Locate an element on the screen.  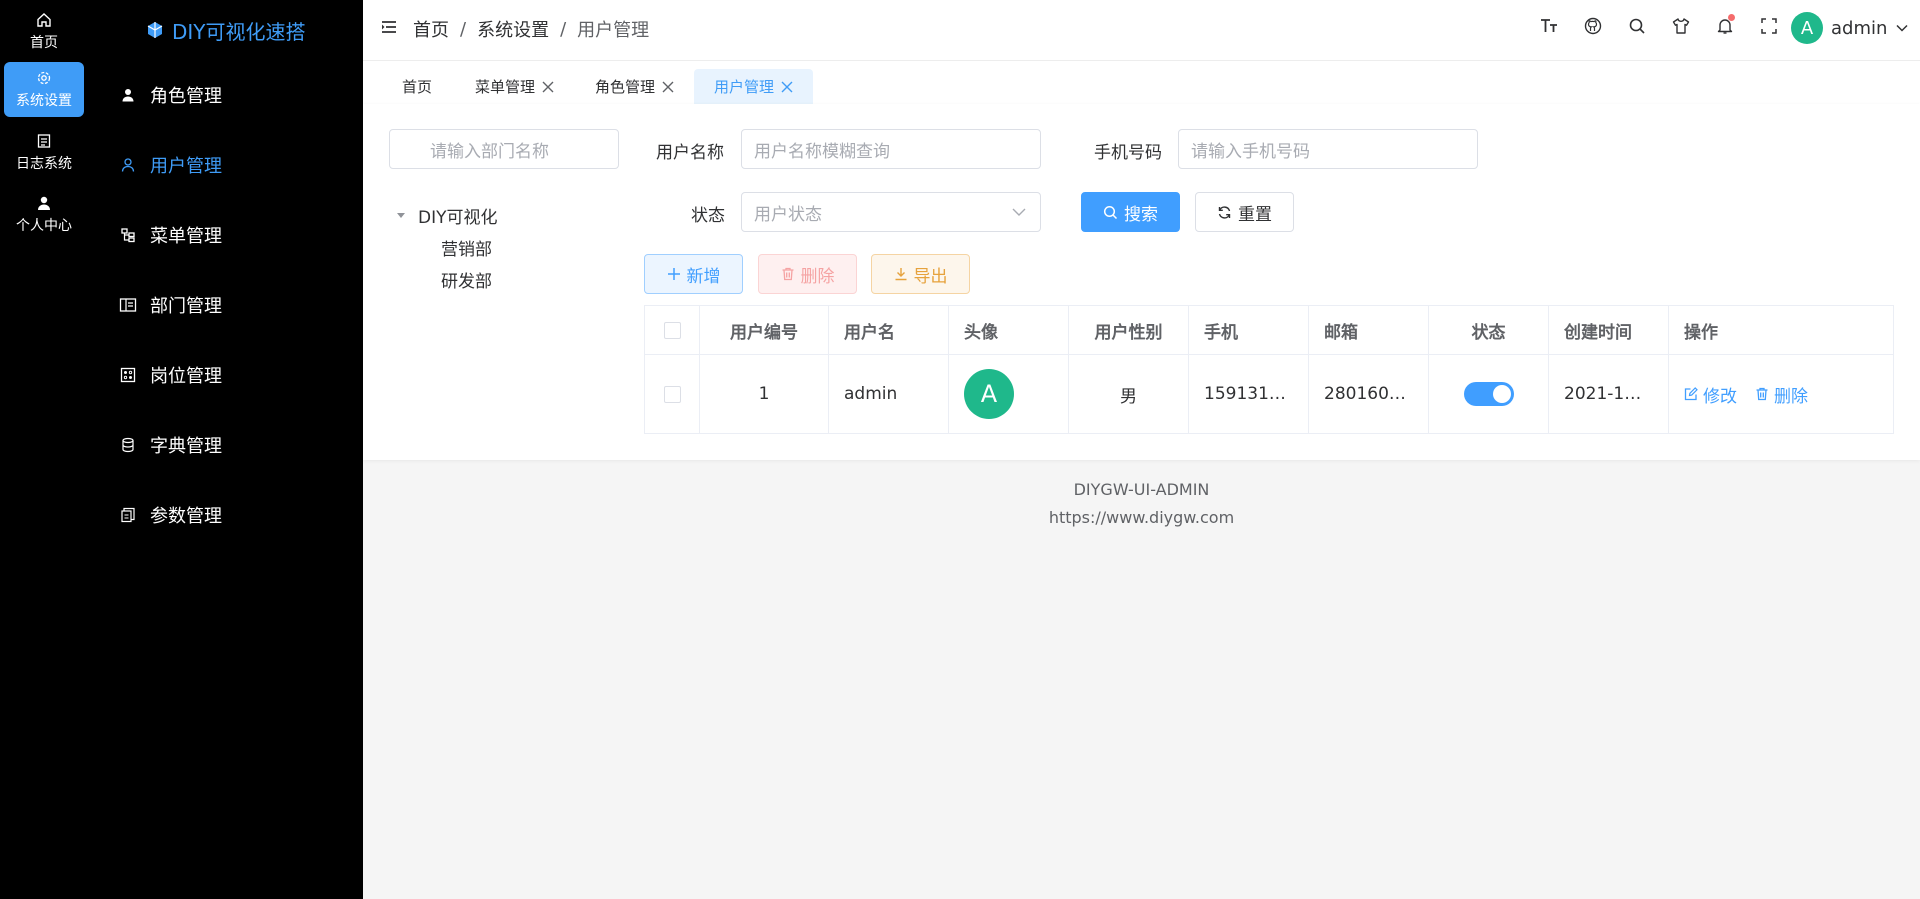
email-text: 280160522@qq.com is located at coordinates (1368, 394).